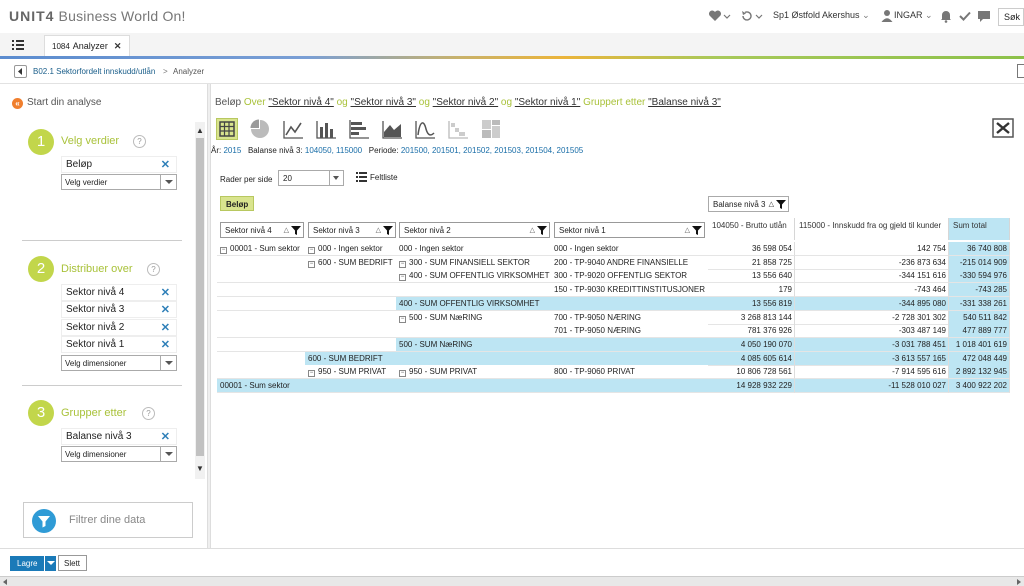 The image size is (1024, 586). What do you see at coordinates (377, 177) in the screenshot?
I see `field-list-button: Feltliste` at bounding box center [377, 177].